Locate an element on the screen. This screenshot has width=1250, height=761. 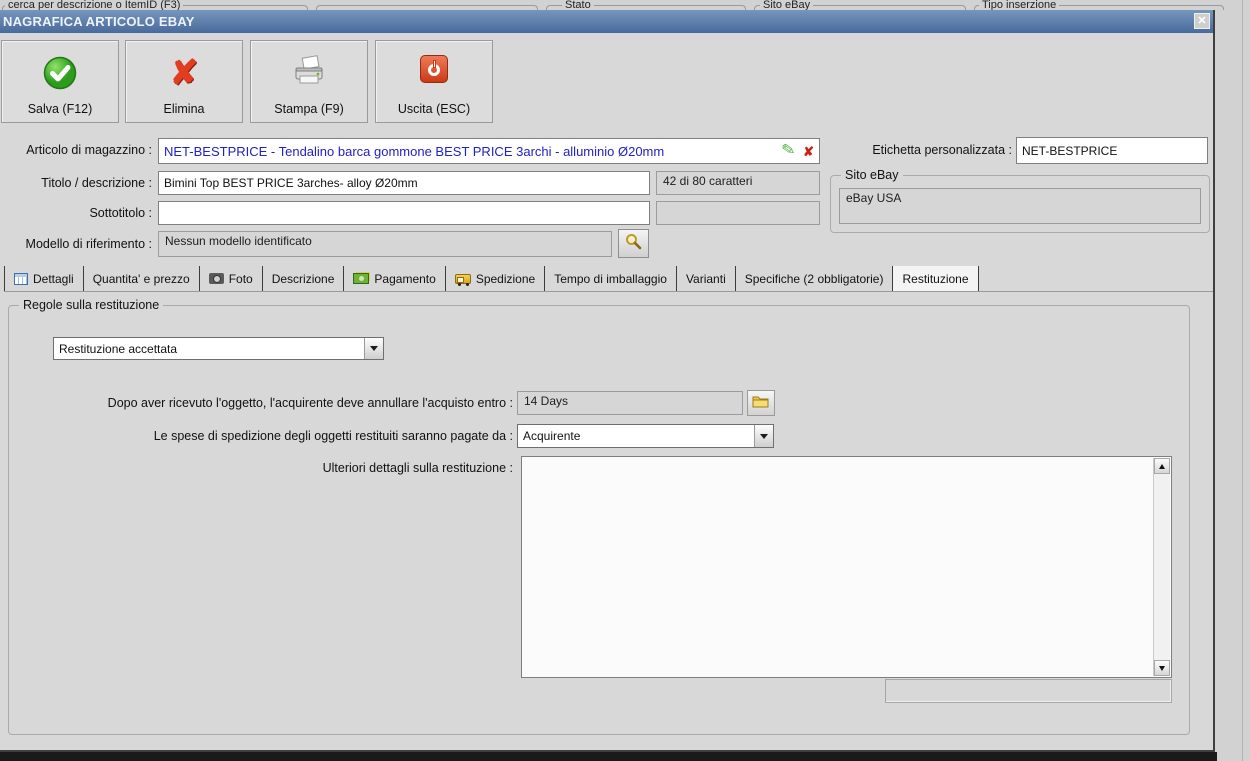
sito-ebay-field: eBay USA is located at coordinates (1020, 206).